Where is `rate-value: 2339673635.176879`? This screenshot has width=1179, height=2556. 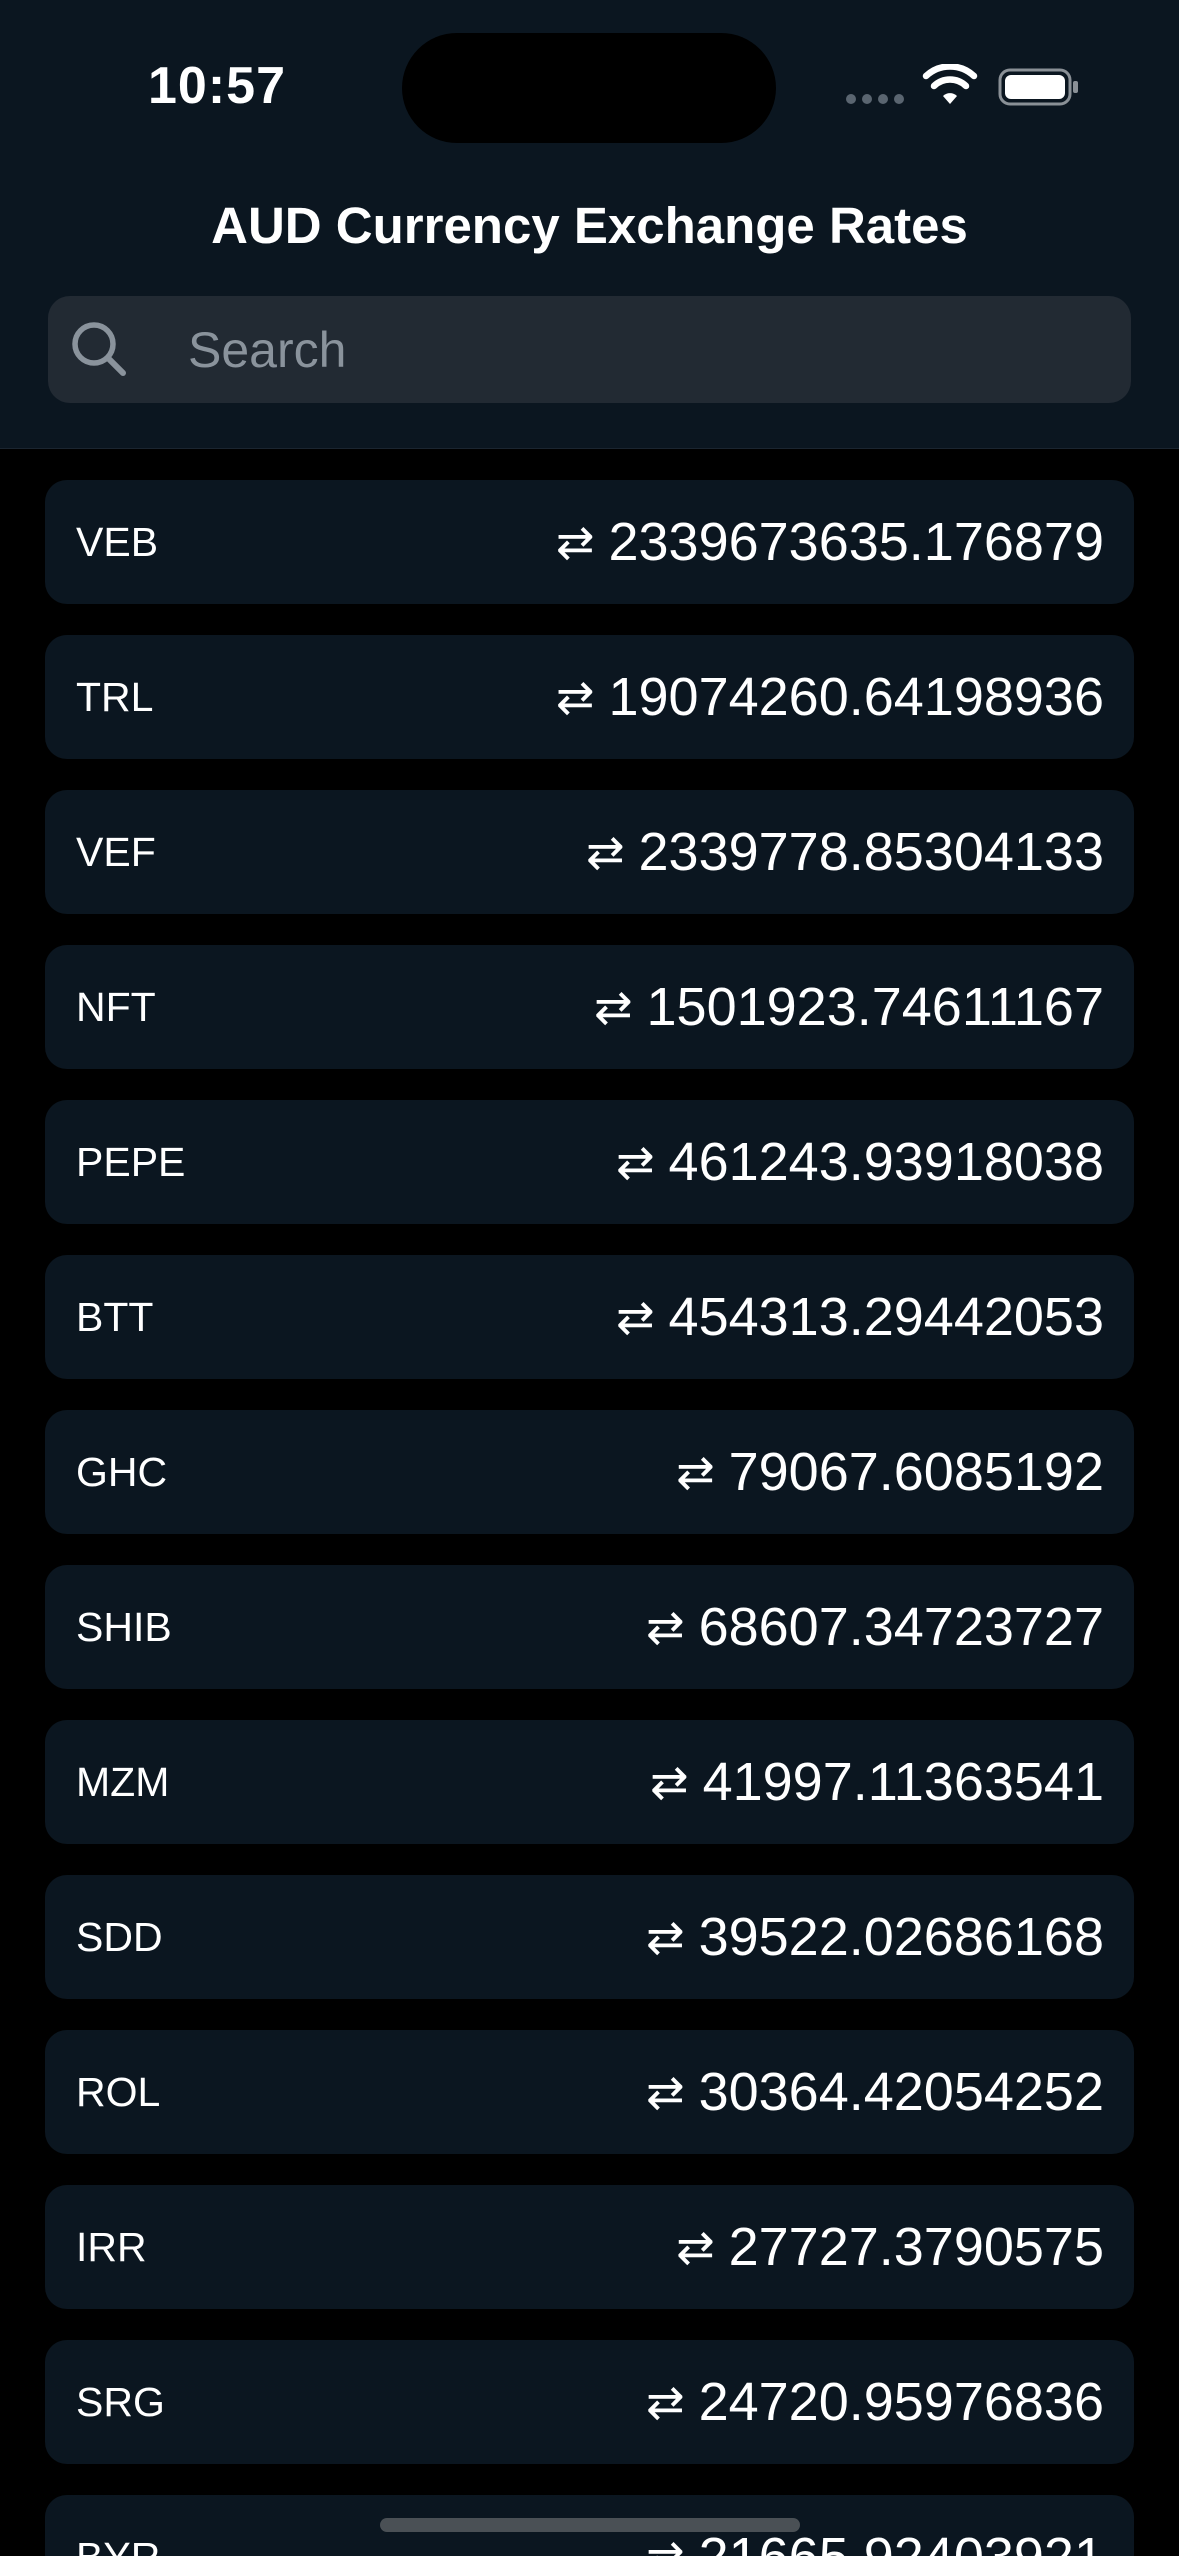 rate-value: 2339673635.176879 is located at coordinates (856, 542).